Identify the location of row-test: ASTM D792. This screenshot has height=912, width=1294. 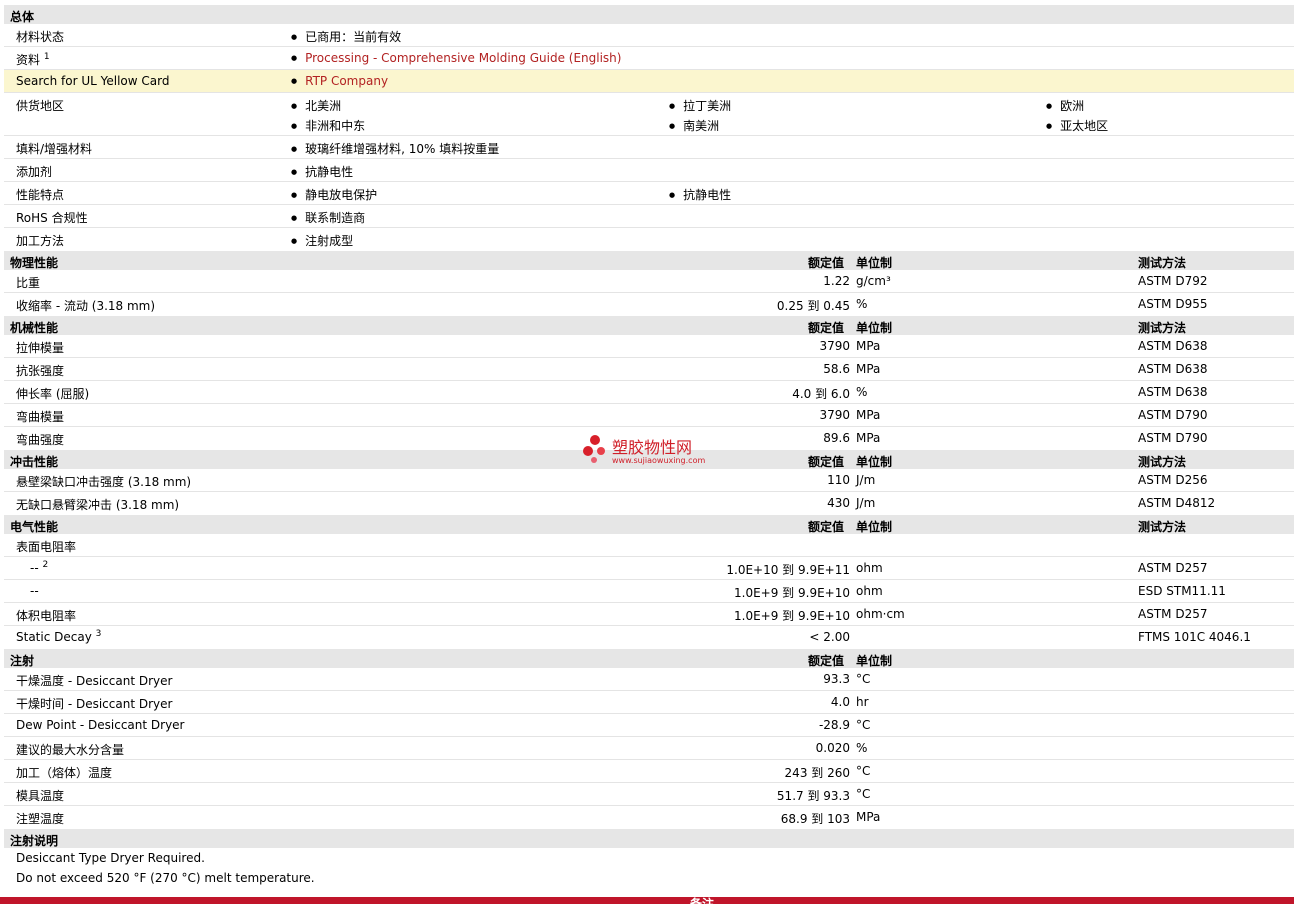
(1173, 281).